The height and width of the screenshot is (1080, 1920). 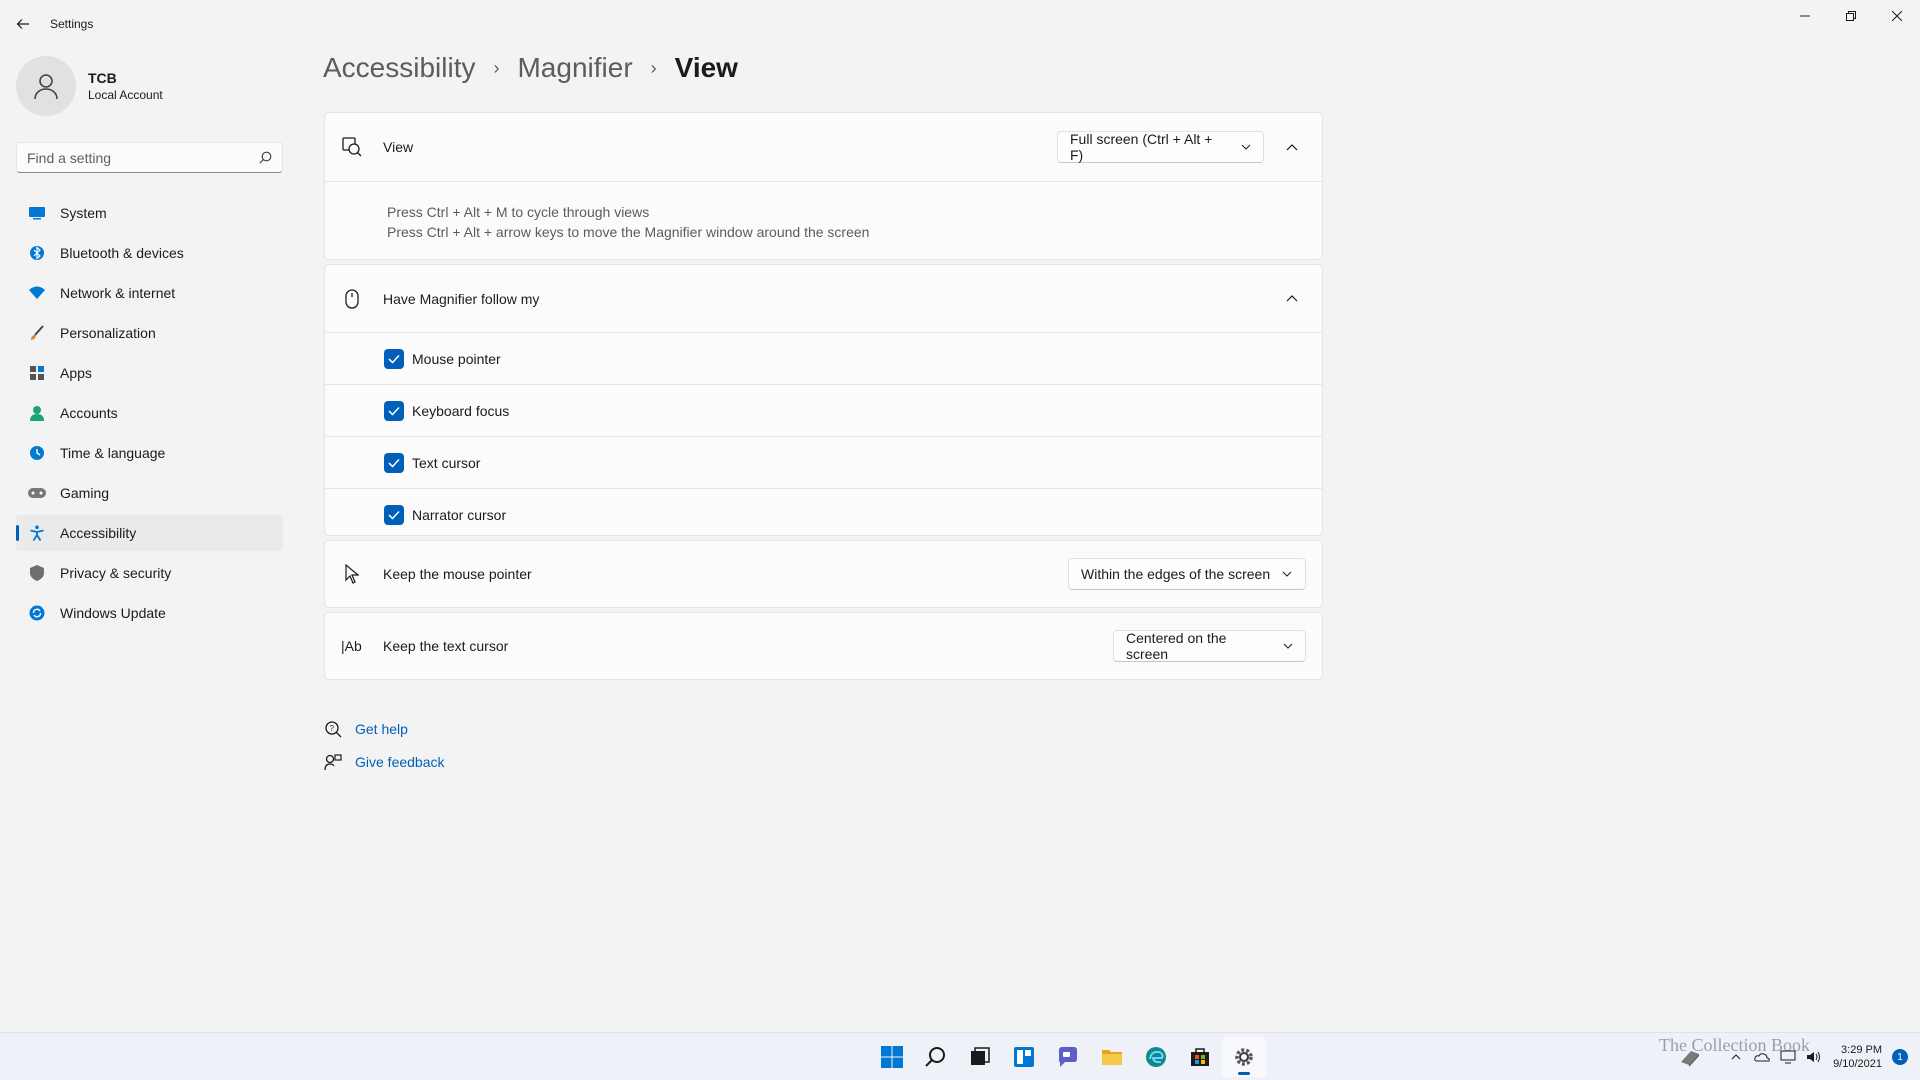 I want to click on clock: 3:29 PM 9/10/2021, so click(x=1857, y=1057).